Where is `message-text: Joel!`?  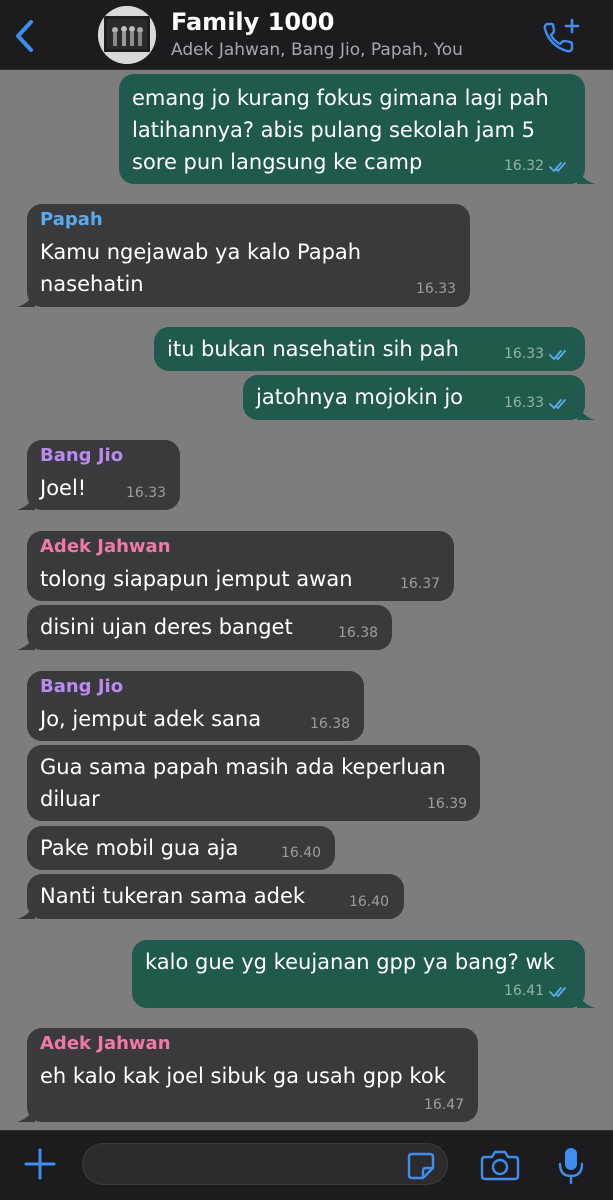 message-text: Joel! is located at coordinates (63, 488).